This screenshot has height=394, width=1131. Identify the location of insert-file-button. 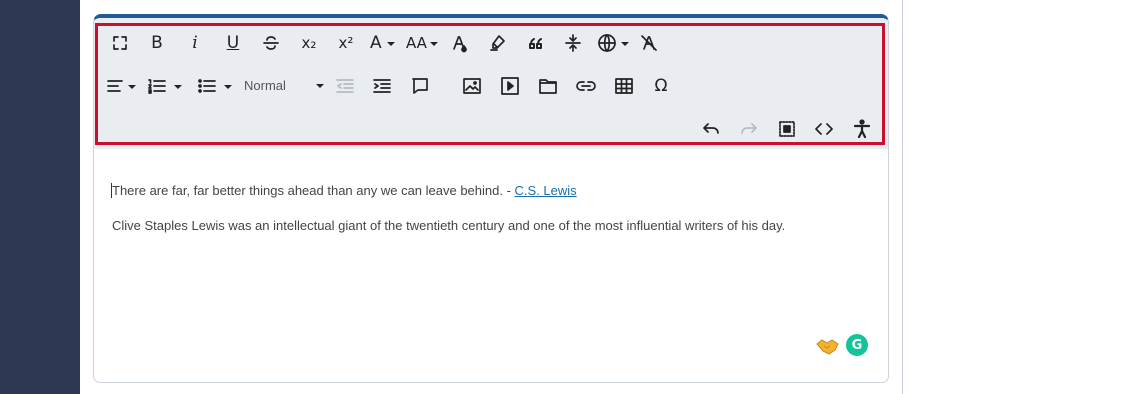
(548, 86).